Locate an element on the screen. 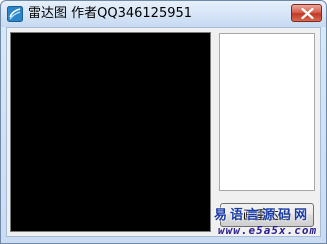  close-icon is located at coordinates (307, 13).